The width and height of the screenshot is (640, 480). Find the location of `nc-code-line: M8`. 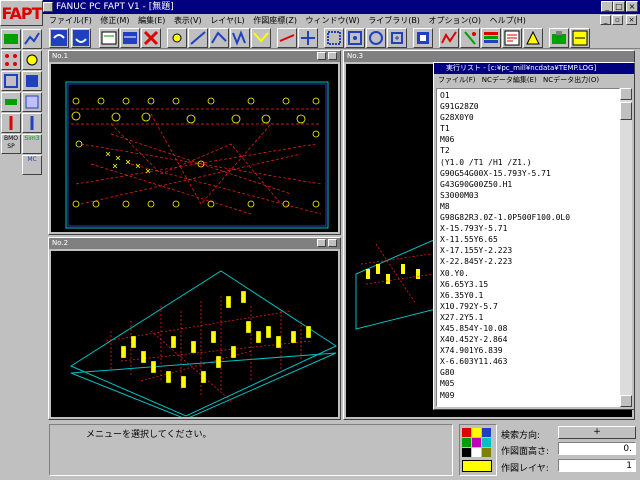

nc-code-line: M8 is located at coordinates (528, 206).